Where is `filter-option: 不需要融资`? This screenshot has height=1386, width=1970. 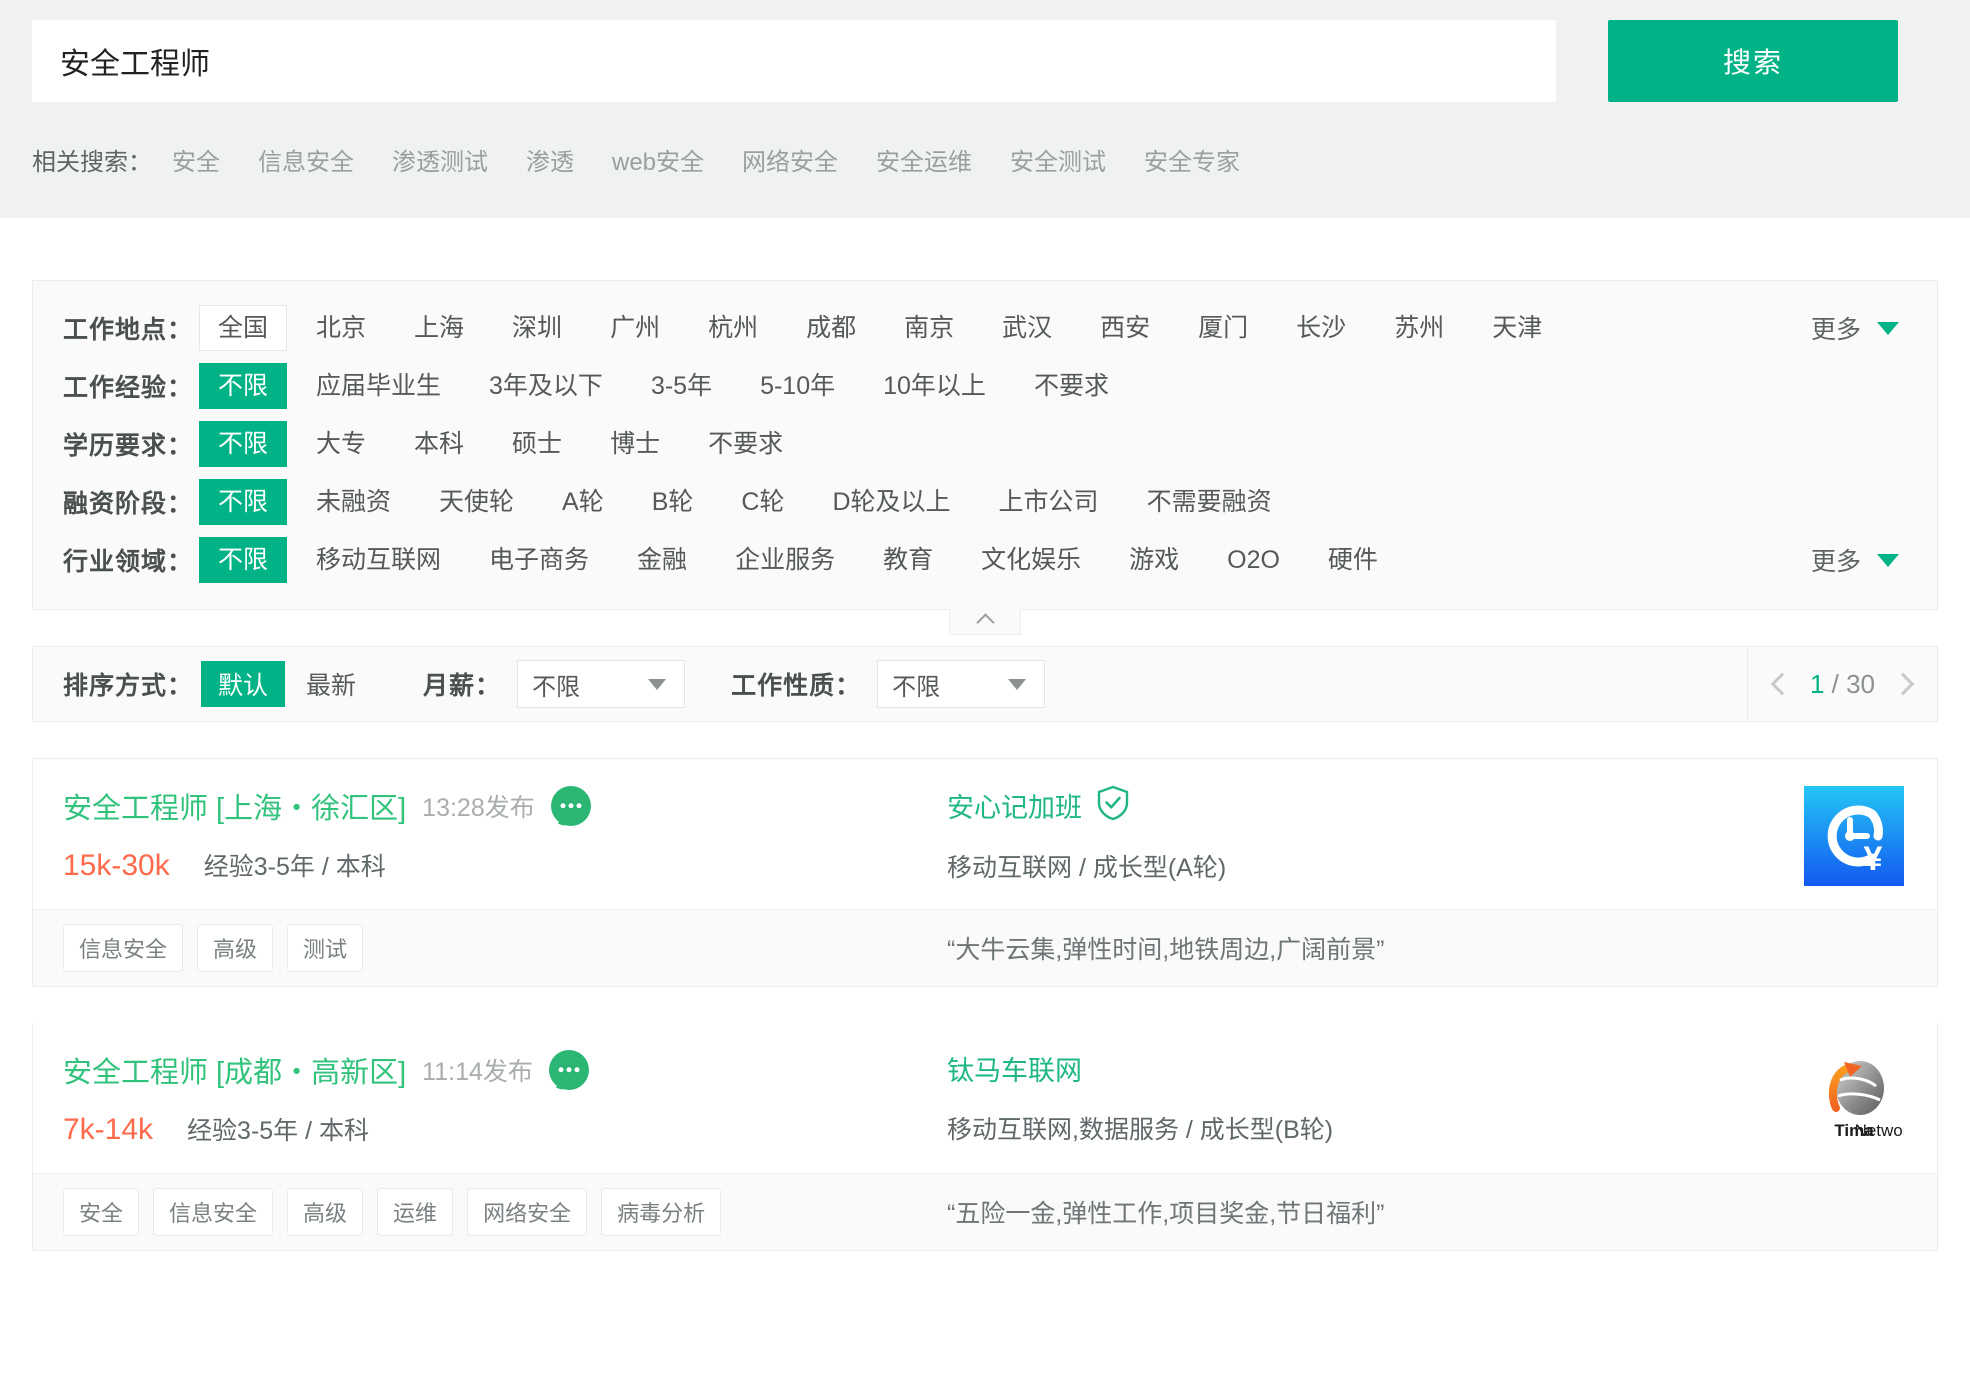
filter-option: 不需要融资 is located at coordinates (1209, 502).